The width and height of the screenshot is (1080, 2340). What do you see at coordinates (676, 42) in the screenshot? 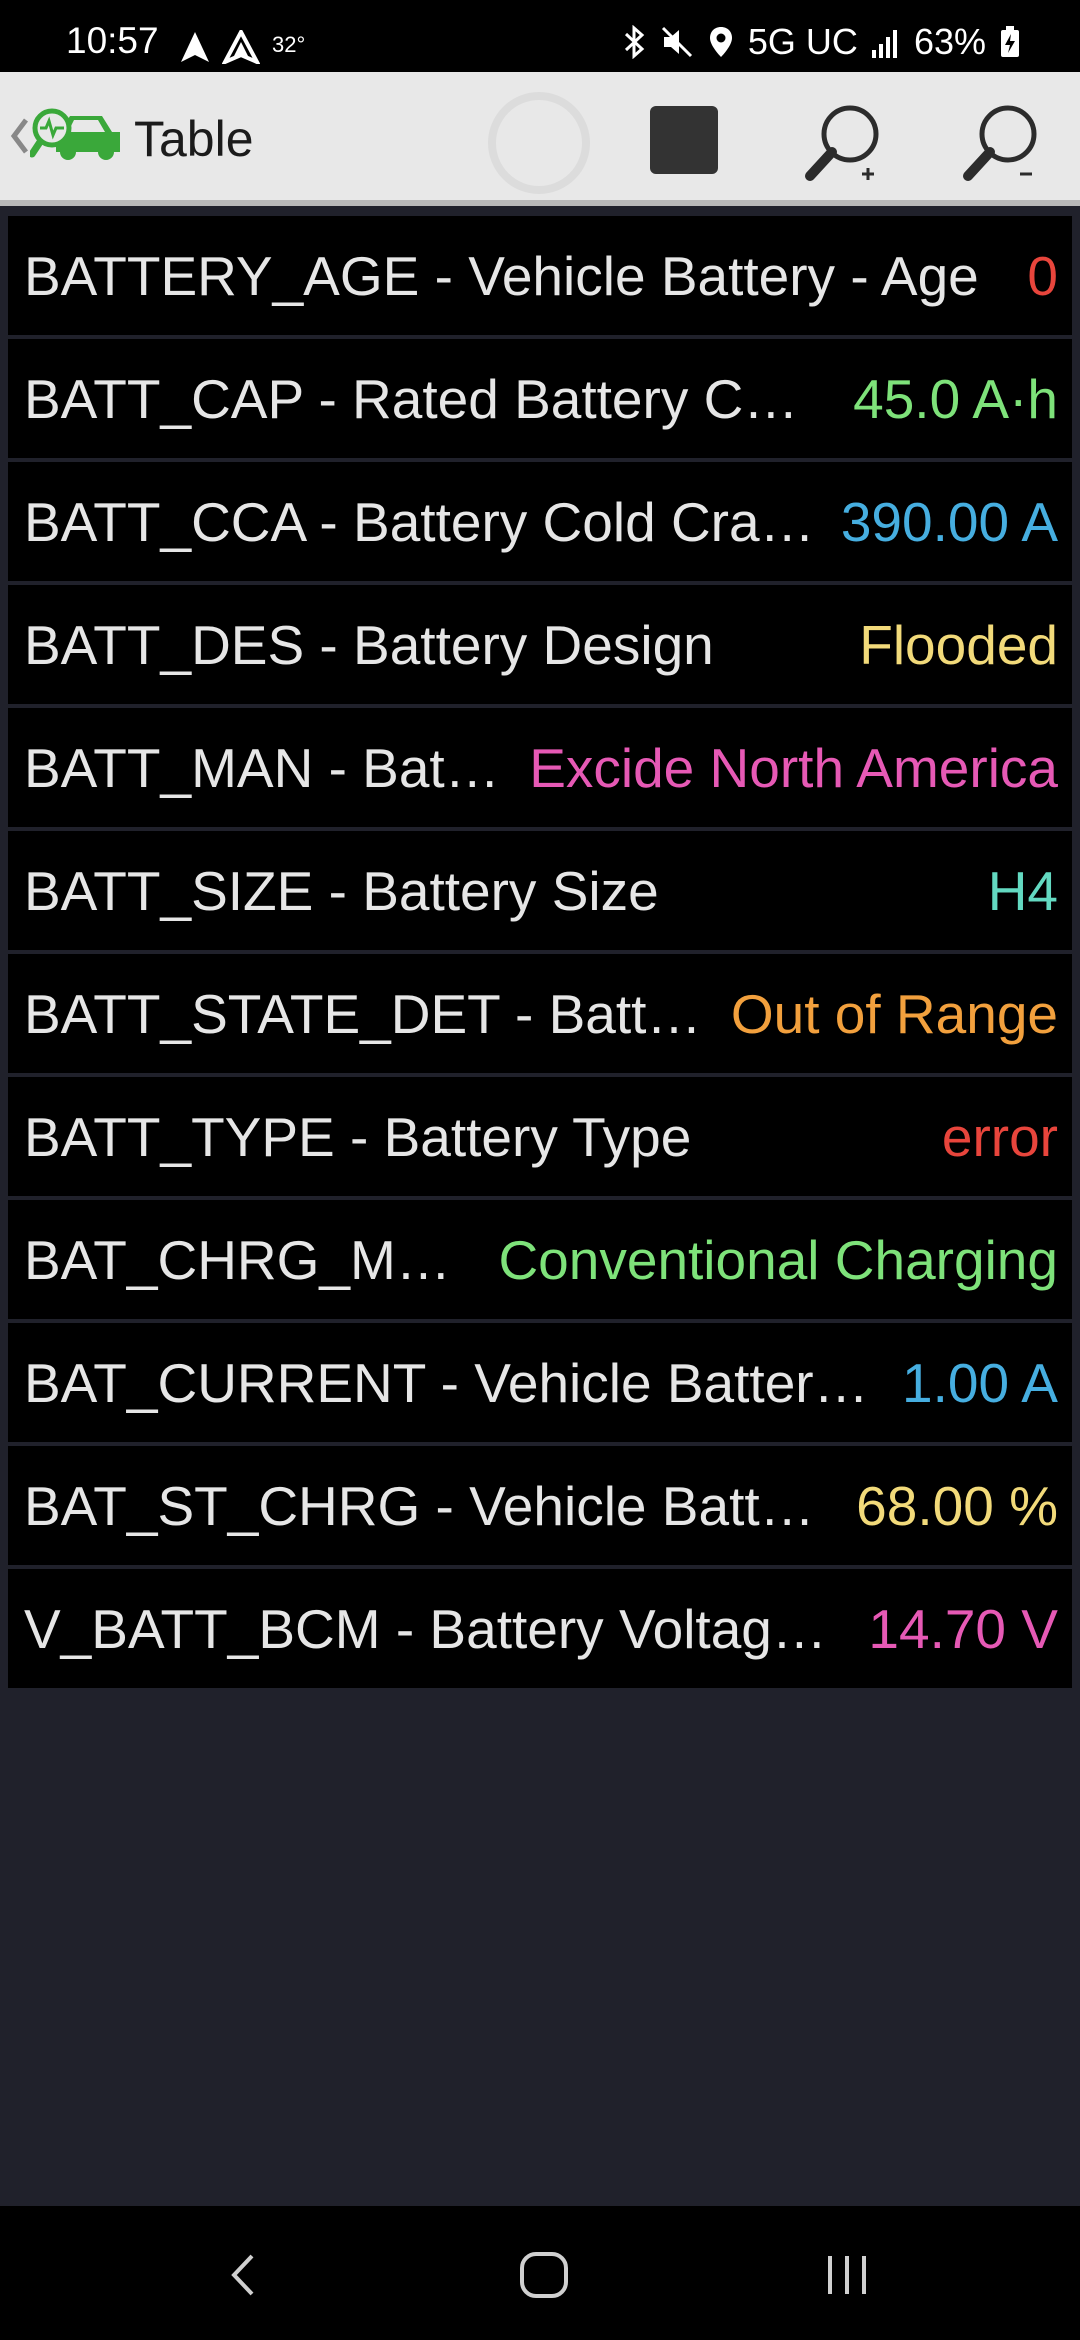
I see `mute-icon` at bounding box center [676, 42].